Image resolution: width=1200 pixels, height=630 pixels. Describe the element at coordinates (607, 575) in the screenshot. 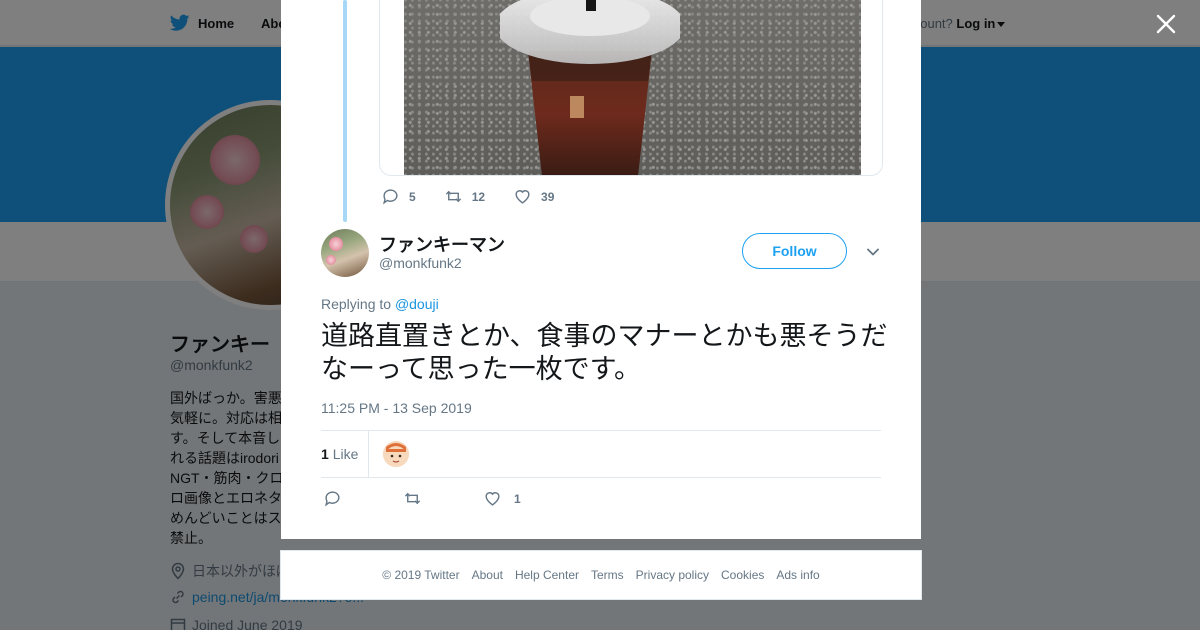

I see `footer-link-terms: Terms` at that location.